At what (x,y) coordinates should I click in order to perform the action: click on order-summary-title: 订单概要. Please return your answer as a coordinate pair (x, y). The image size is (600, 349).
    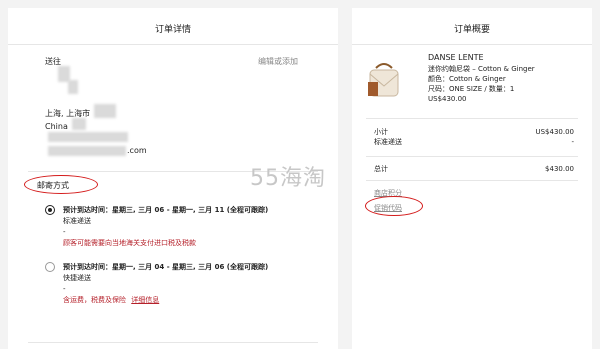
    Looking at the image, I should click on (471, 30).